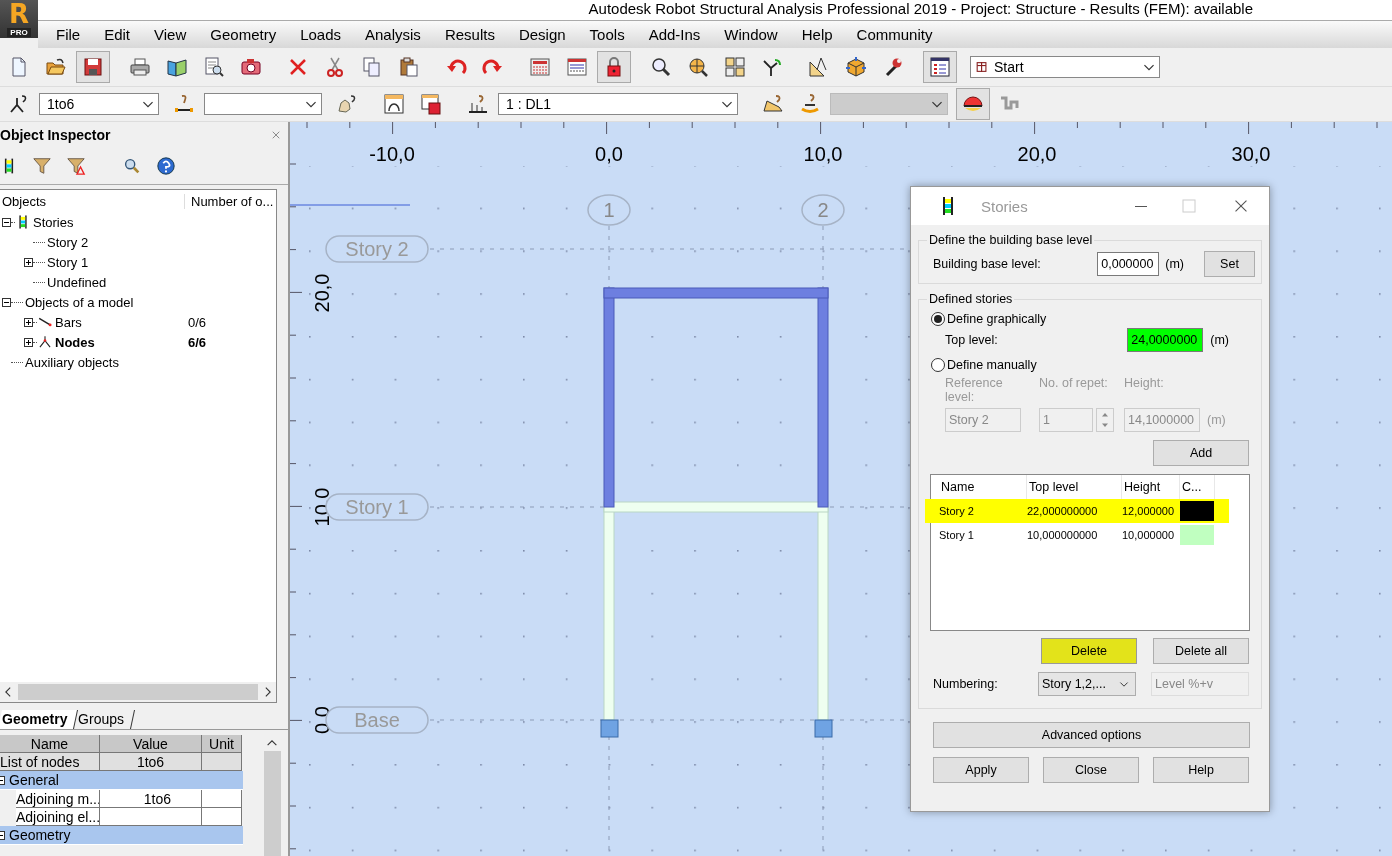  Describe the element at coordinates (751, 34) in the screenshot. I see `menu-item: Window` at that location.